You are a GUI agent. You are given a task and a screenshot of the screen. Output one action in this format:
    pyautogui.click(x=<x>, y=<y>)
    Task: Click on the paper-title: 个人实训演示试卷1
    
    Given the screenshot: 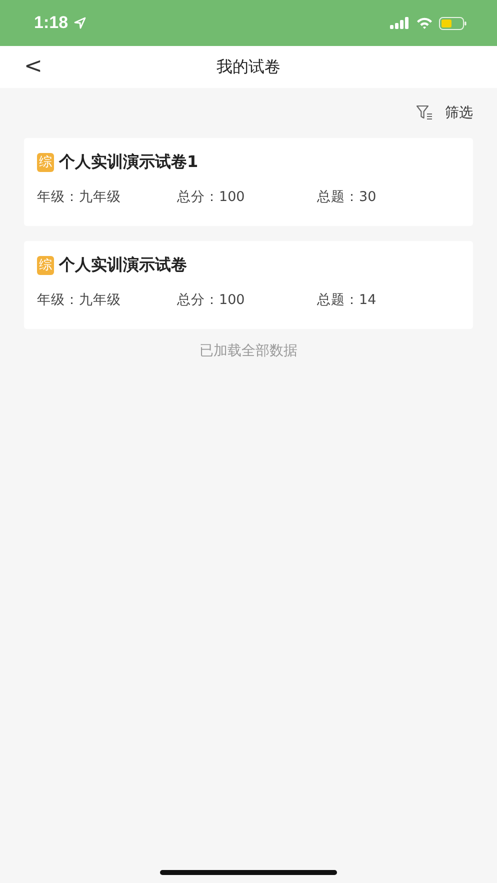 What is the action you would take?
    pyautogui.click(x=128, y=162)
    